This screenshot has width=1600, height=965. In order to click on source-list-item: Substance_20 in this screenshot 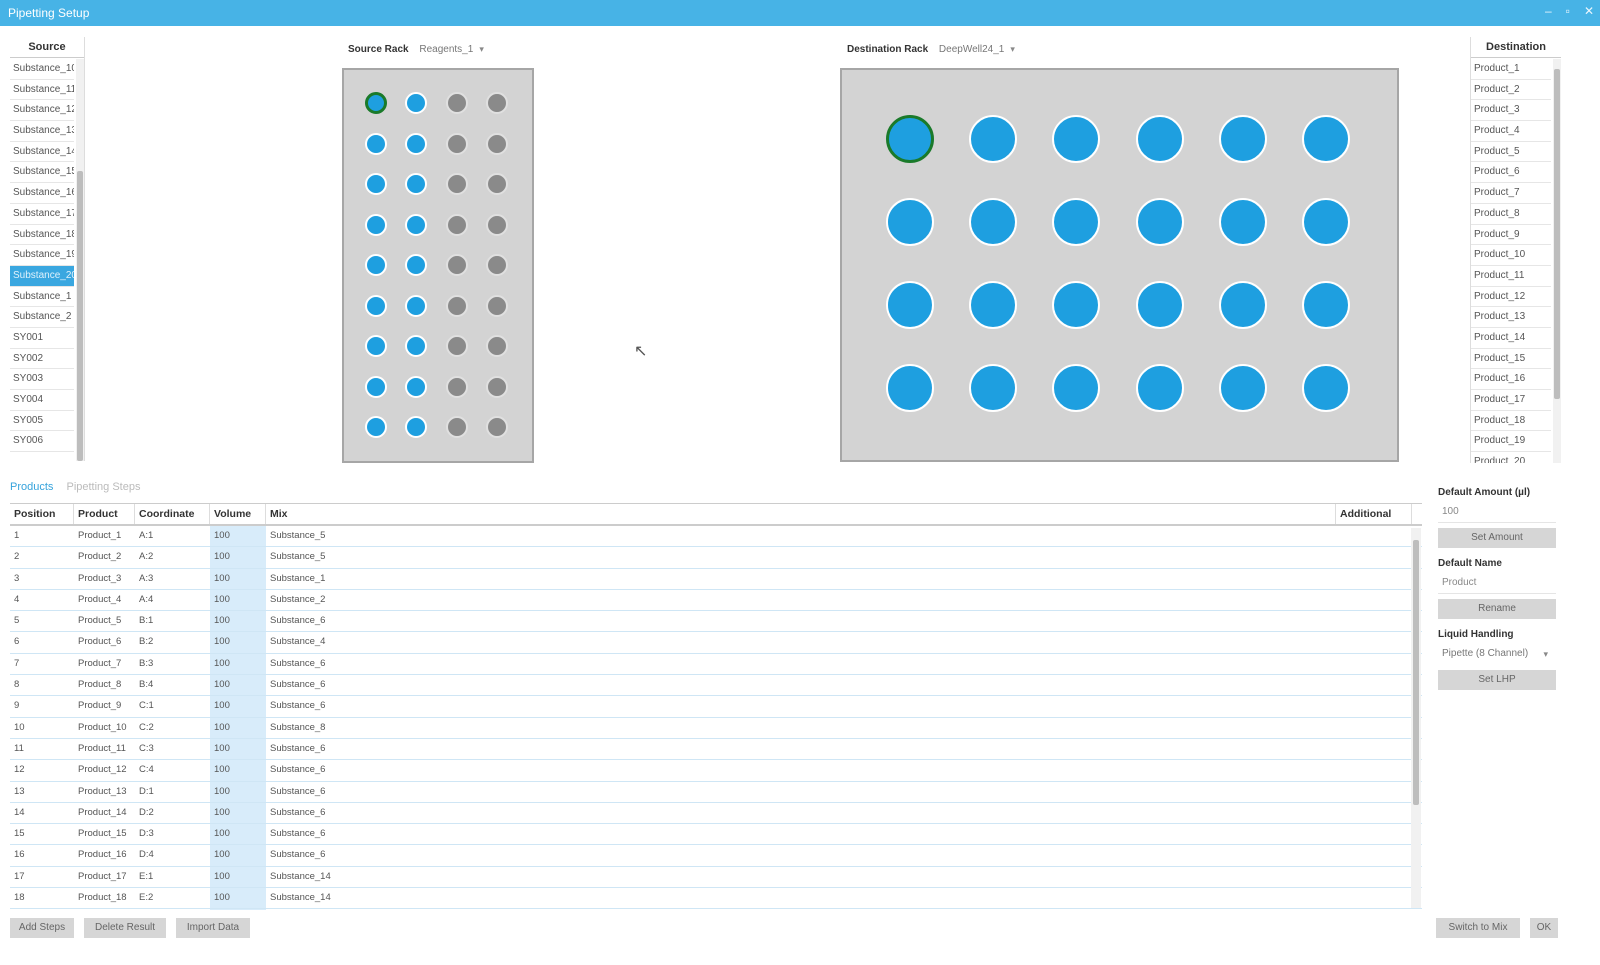, I will do `click(42, 276)`.